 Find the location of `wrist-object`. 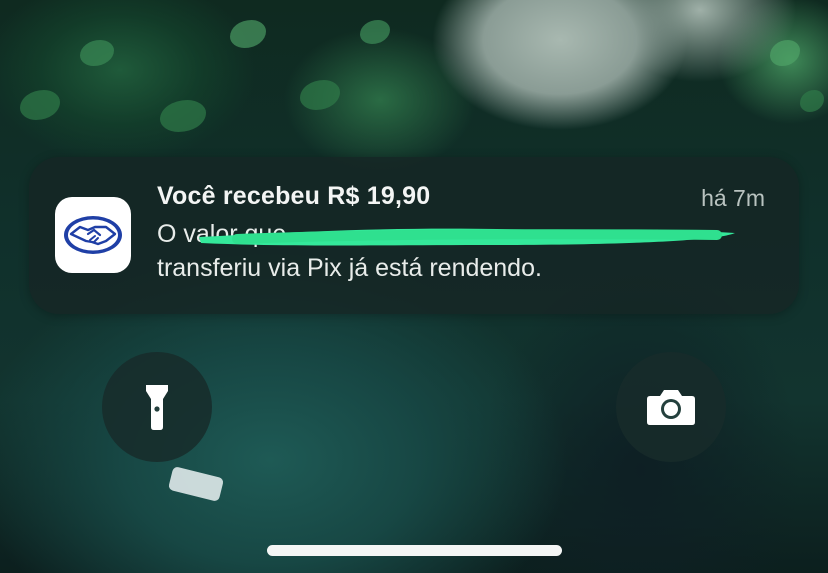

wrist-object is located at coordinates (196, 484).